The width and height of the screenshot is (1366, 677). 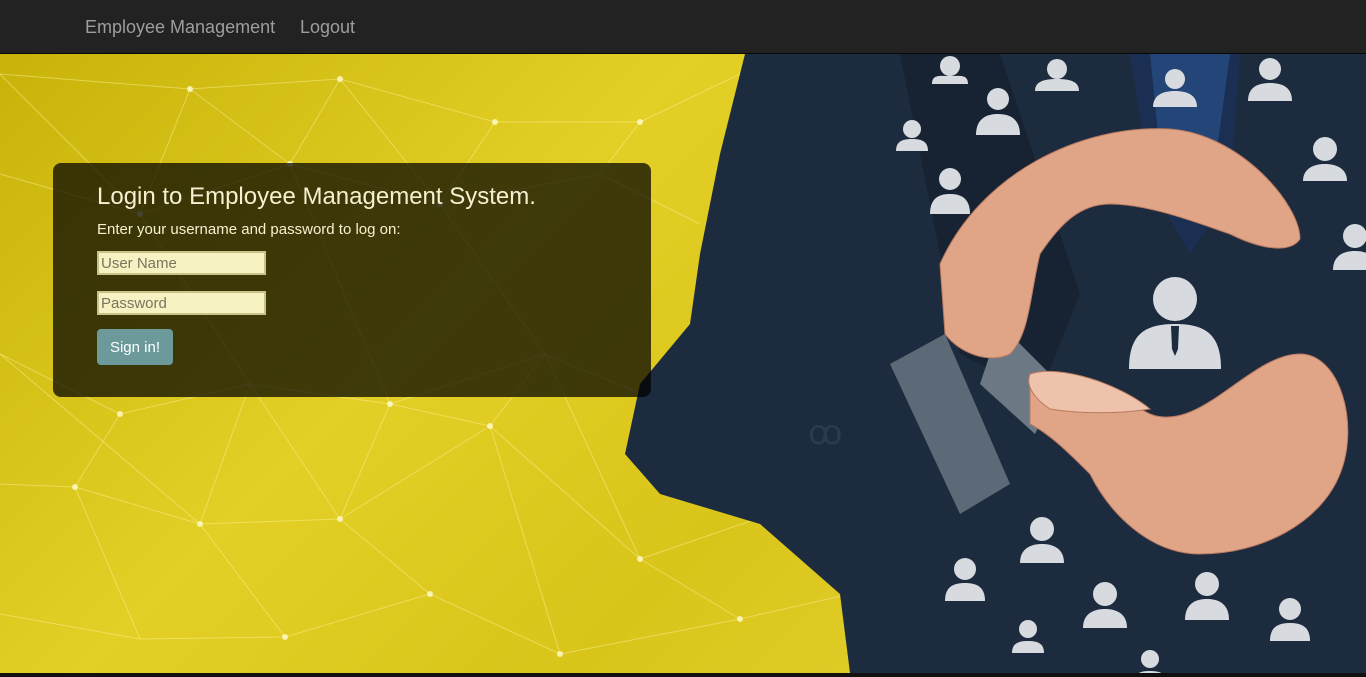 I want to click on brand-link: Employee Management, so click(x=180, y=27).